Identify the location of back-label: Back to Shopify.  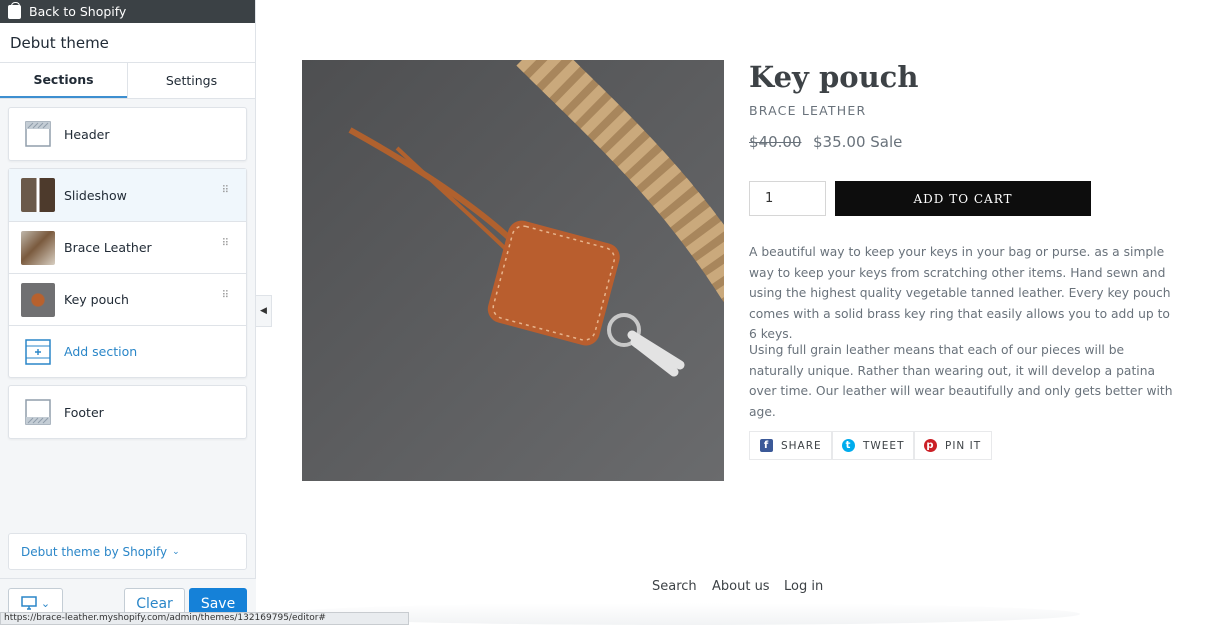
(78, 11).